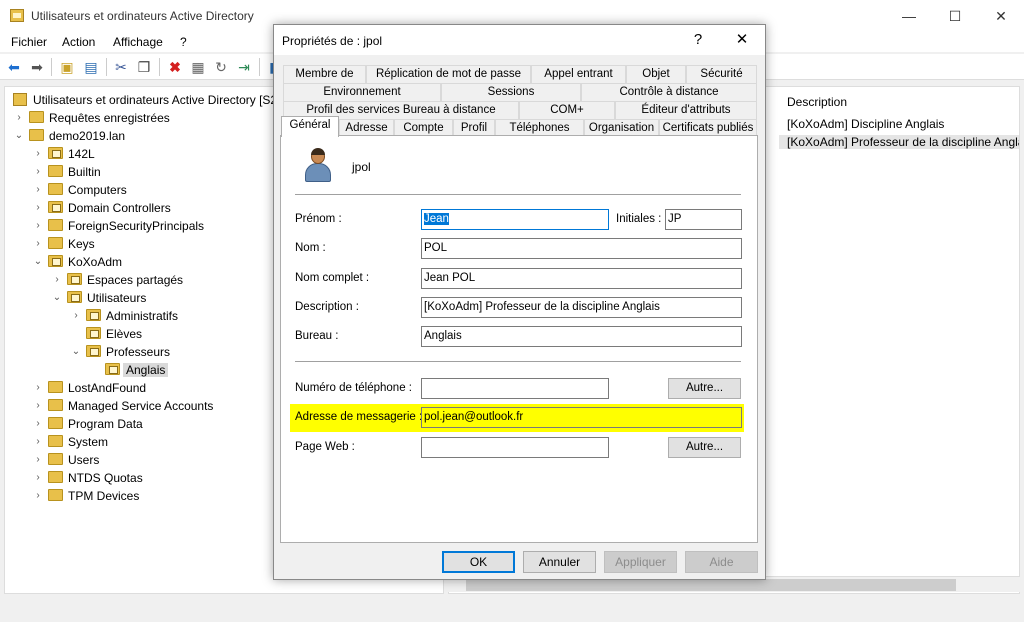  I want to click on tab-general: Général, so click(310, 126).